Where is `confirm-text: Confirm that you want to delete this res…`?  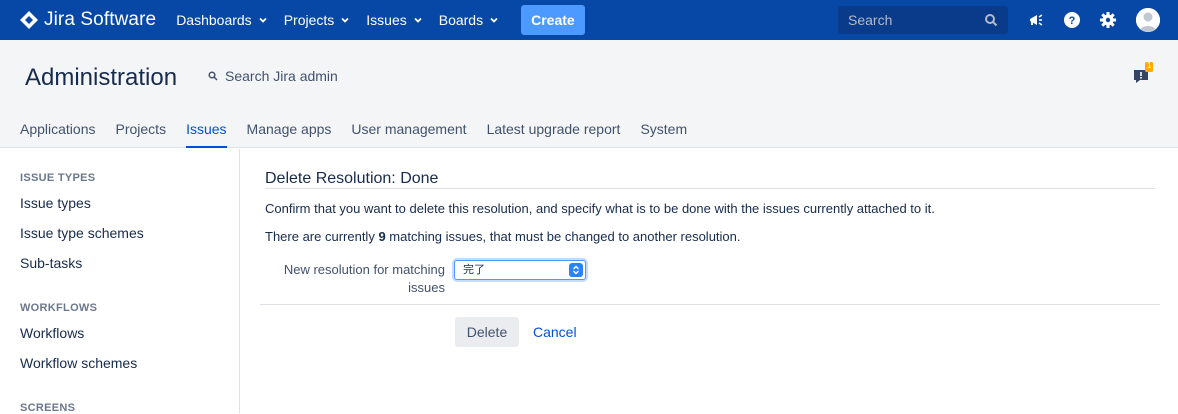 confirm-text: Confirm that you want to delete this res… is located at coordinates (600, 208).